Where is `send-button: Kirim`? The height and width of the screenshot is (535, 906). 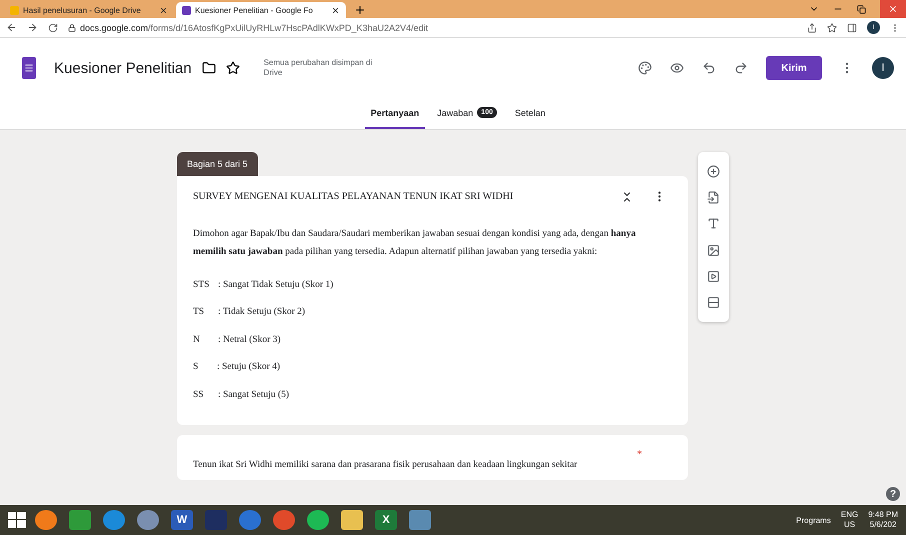 send-button: Kirim is located at coordinates (794, 68).